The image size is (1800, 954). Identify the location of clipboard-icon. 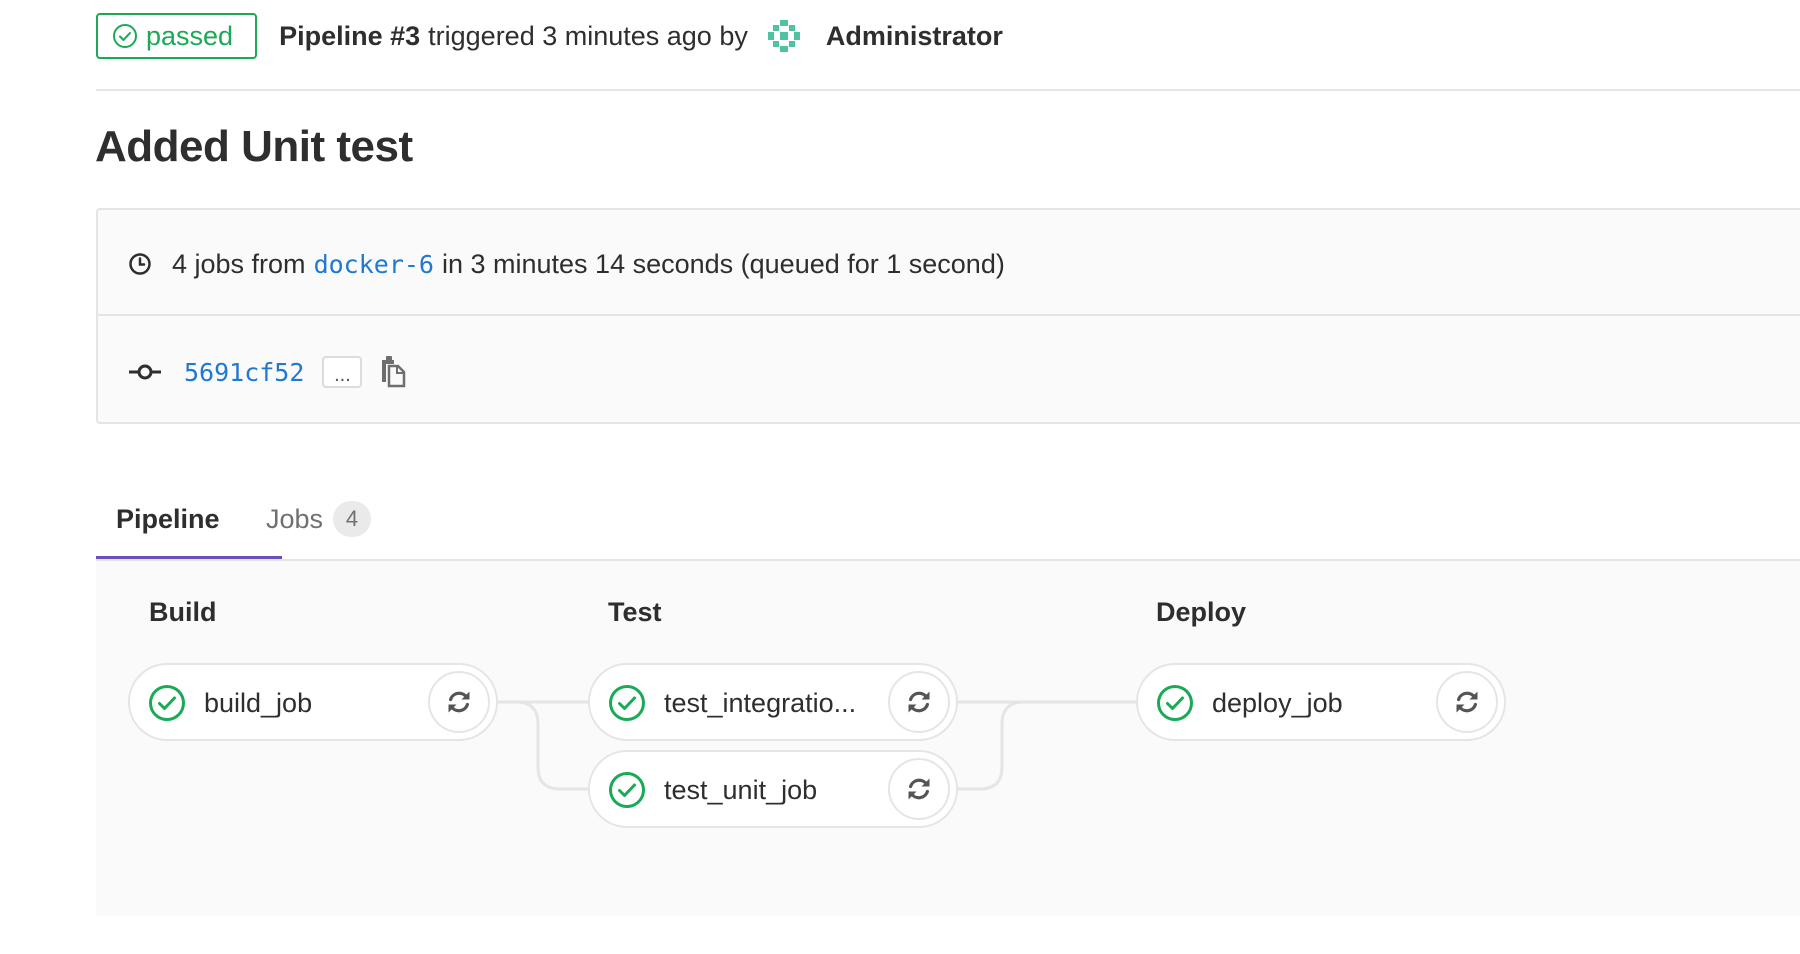
(393, 372).